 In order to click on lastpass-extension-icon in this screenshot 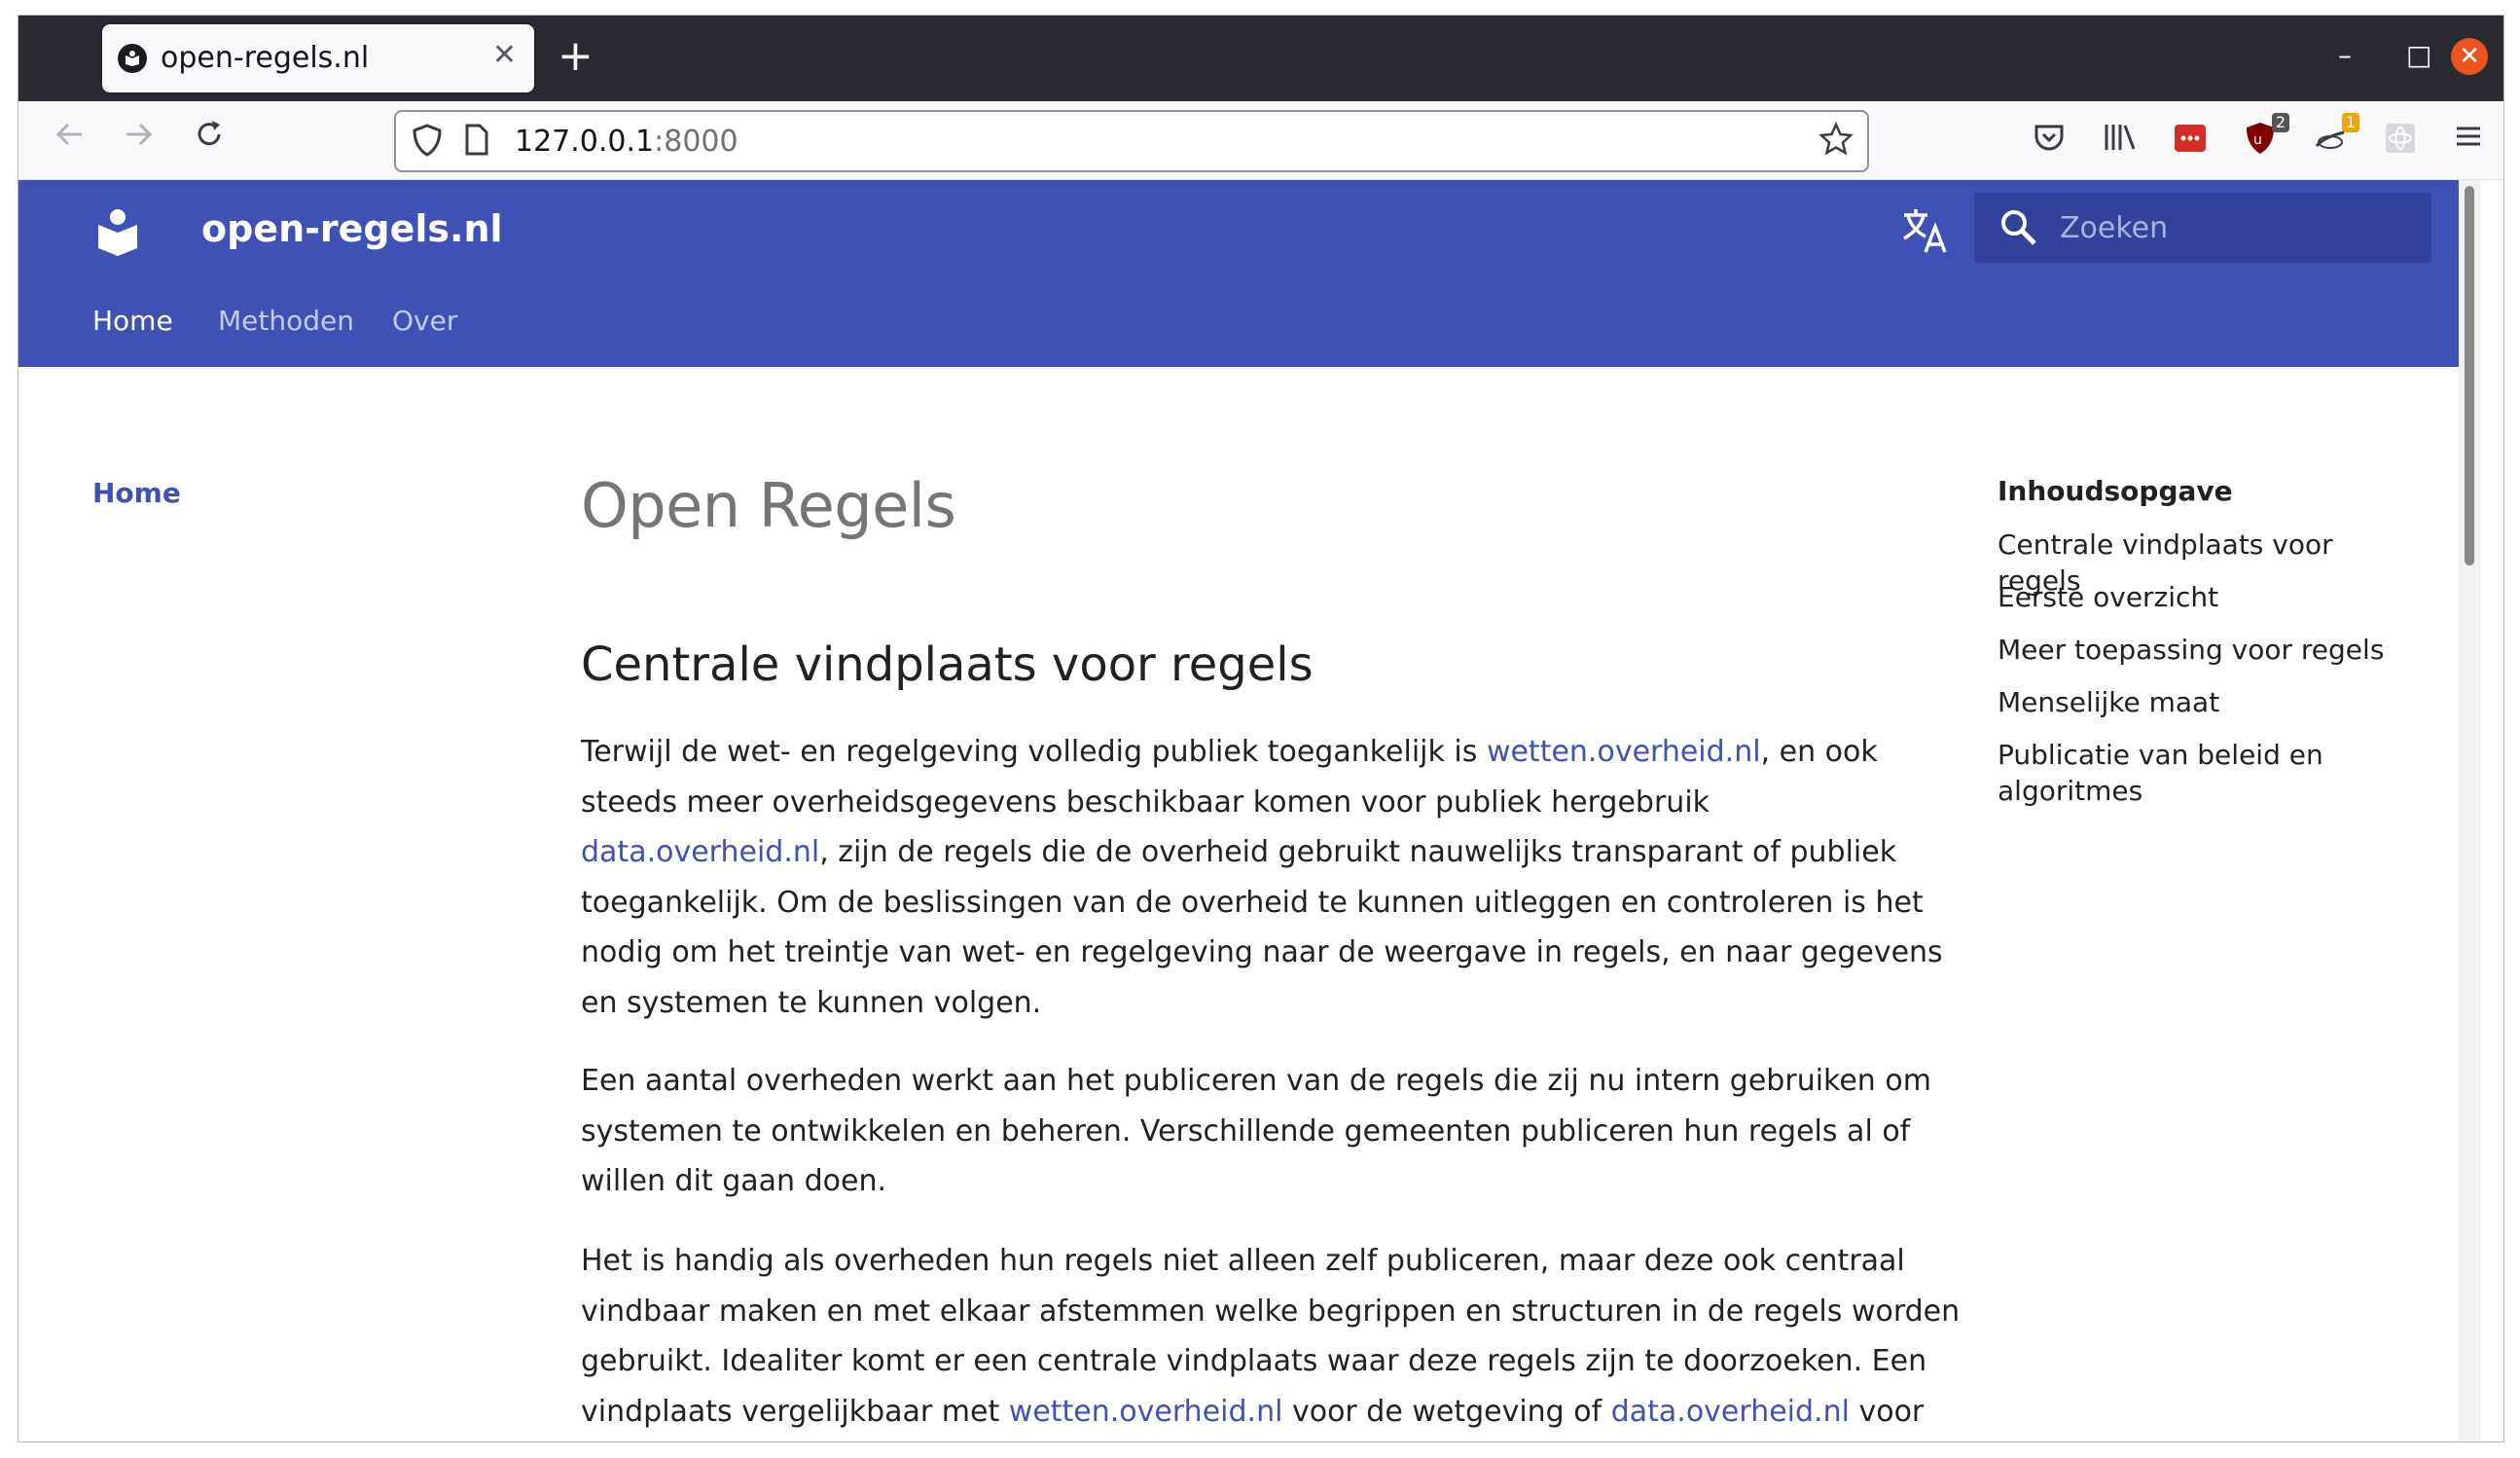, I will do `click(2192, 140)`.